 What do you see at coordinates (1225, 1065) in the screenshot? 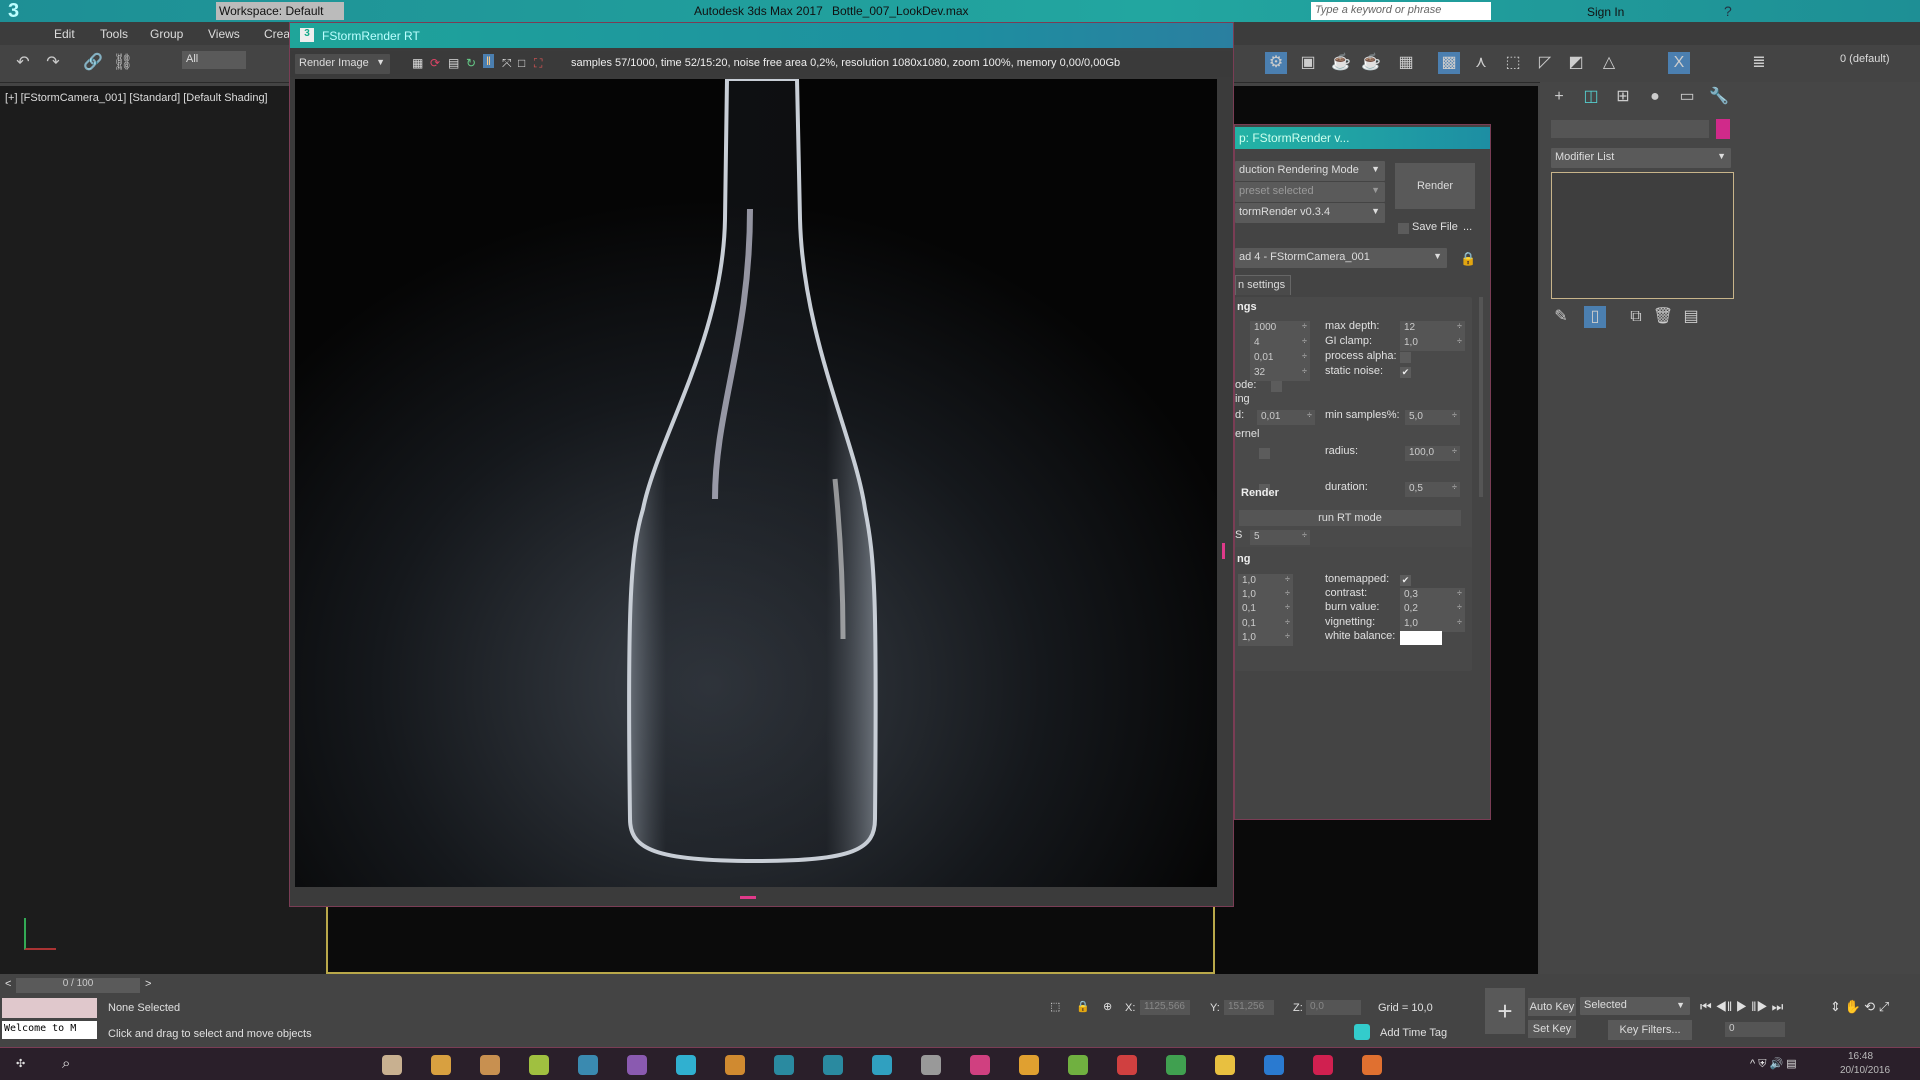
I see `explorer-icon` at bounding box center [1225, 1065].